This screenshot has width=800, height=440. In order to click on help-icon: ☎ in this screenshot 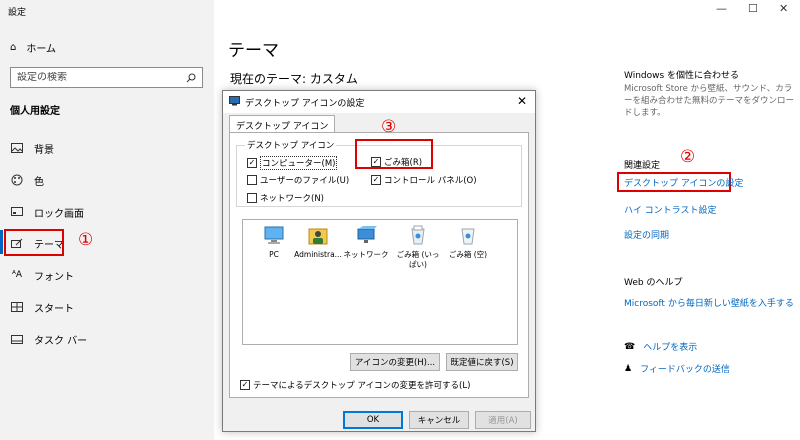, I will do `click(630, 346)`.